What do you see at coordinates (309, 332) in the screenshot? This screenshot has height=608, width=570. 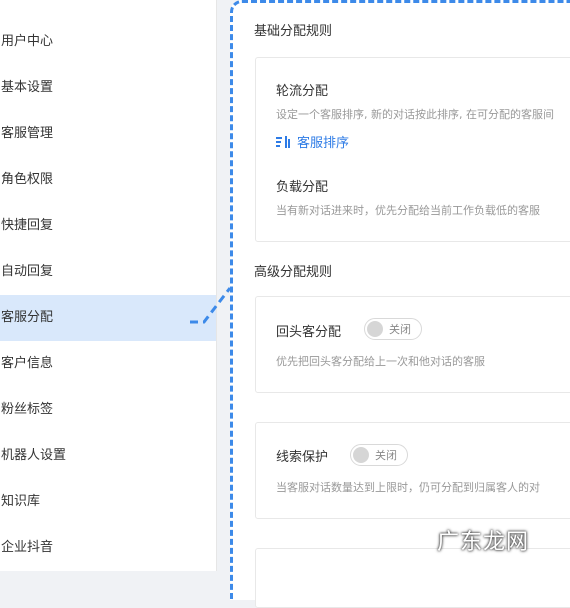 I see `returning-customer-label: 回头客分配` at bounding box center [309, 332].